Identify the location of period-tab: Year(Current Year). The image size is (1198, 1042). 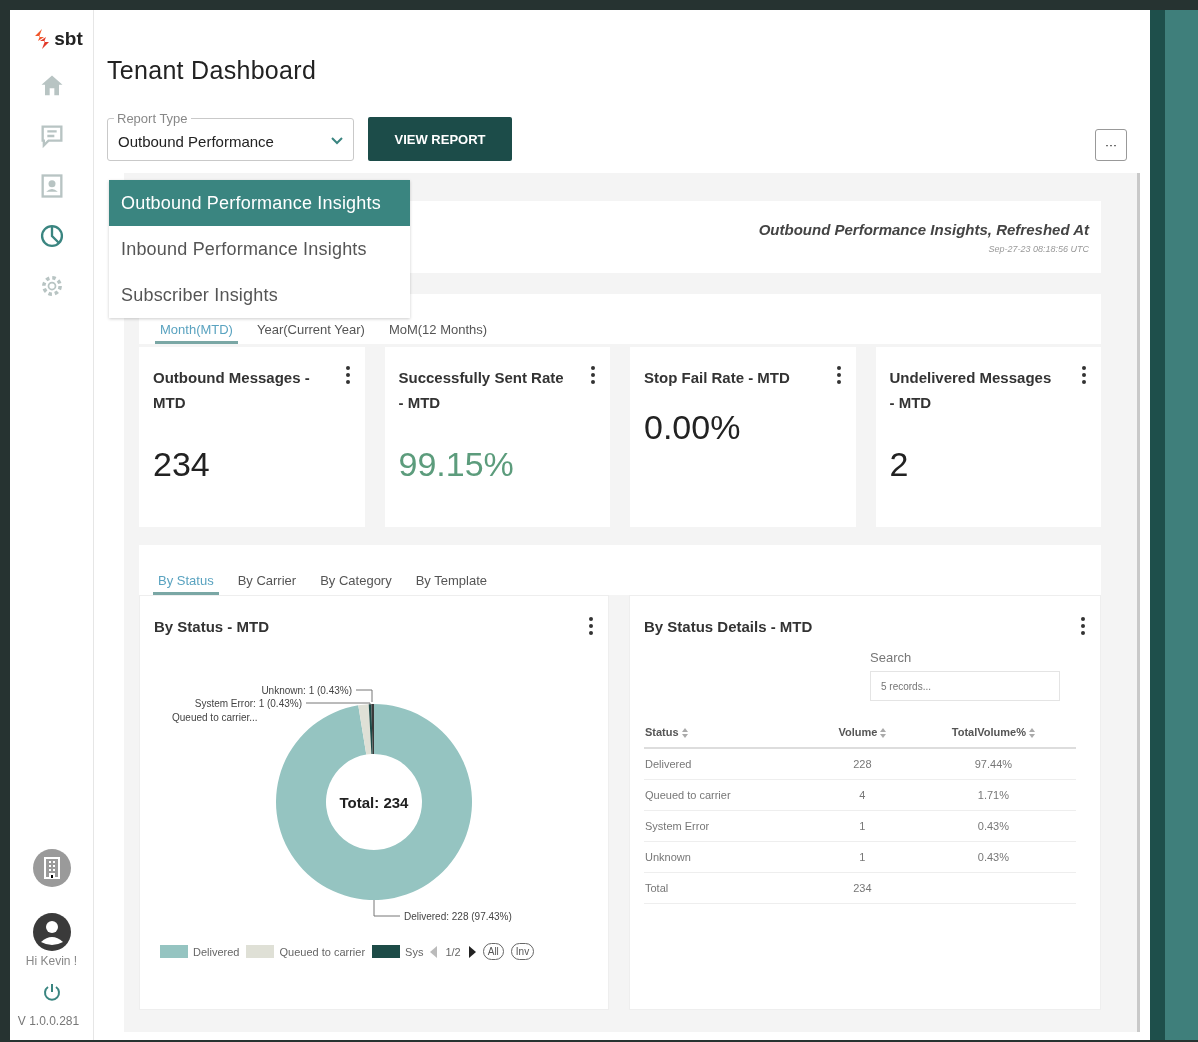
(310, 333).